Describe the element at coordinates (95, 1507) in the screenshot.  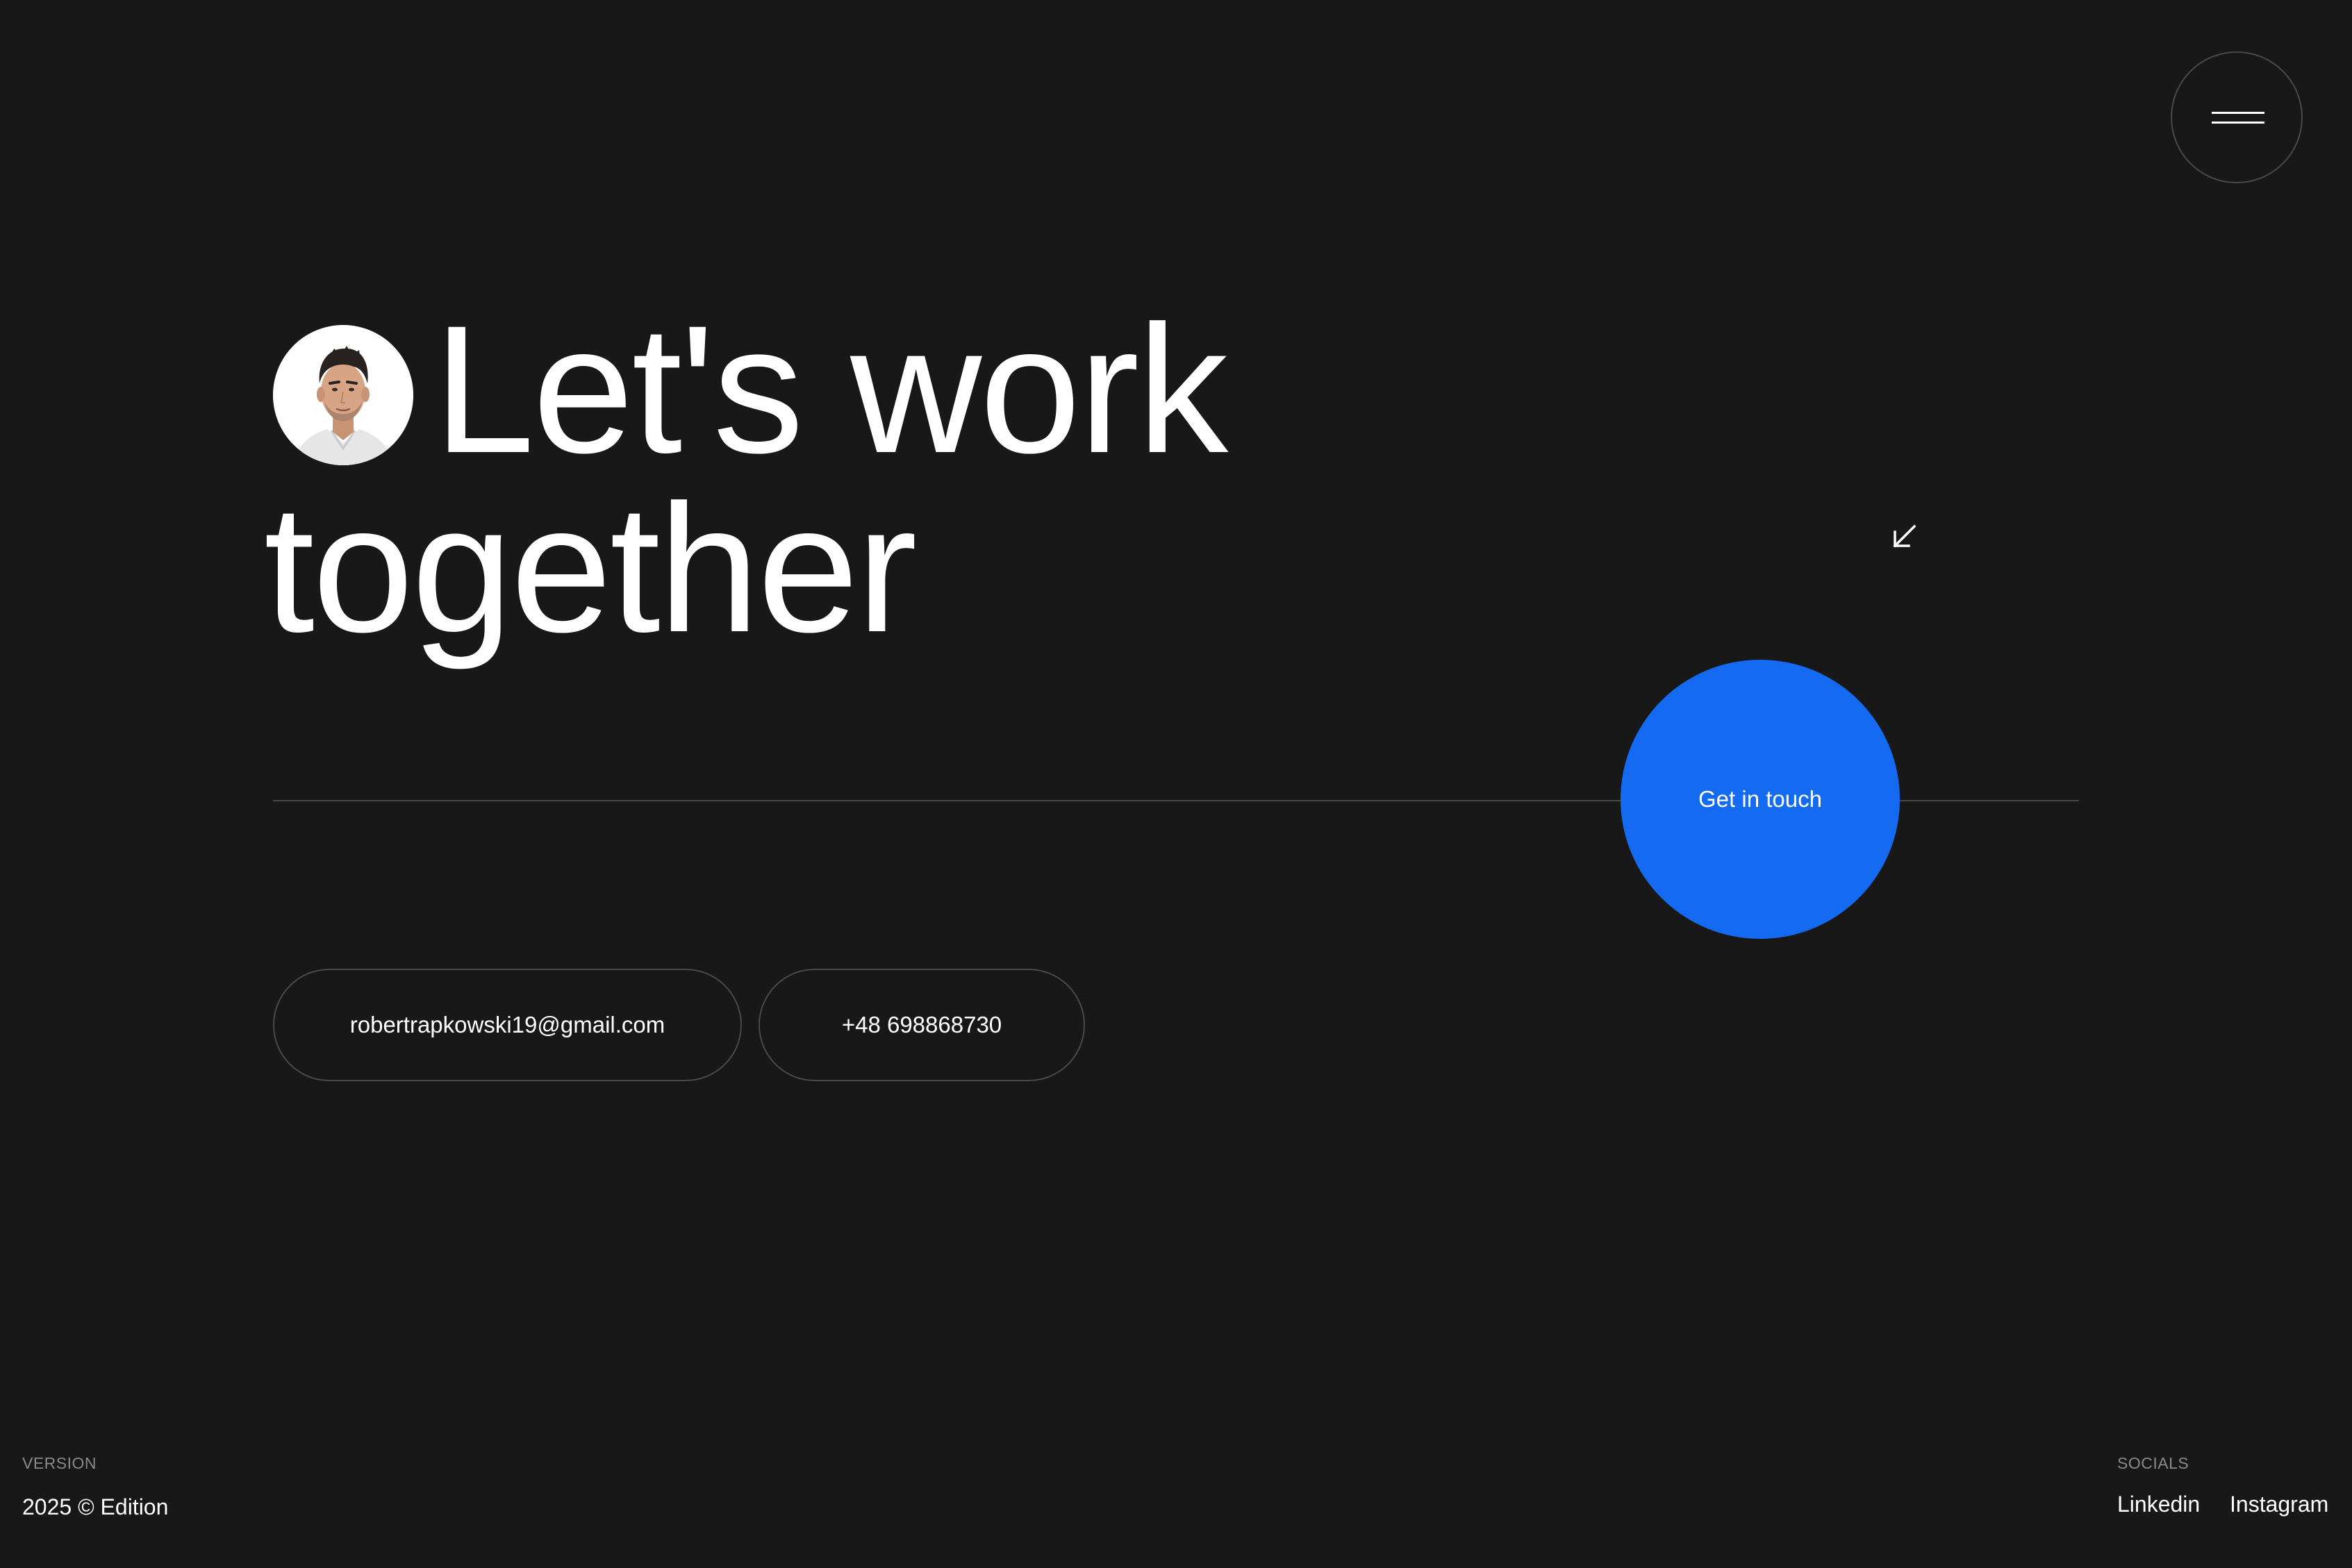
I see `version-value: 2025 © Edition` at that location.